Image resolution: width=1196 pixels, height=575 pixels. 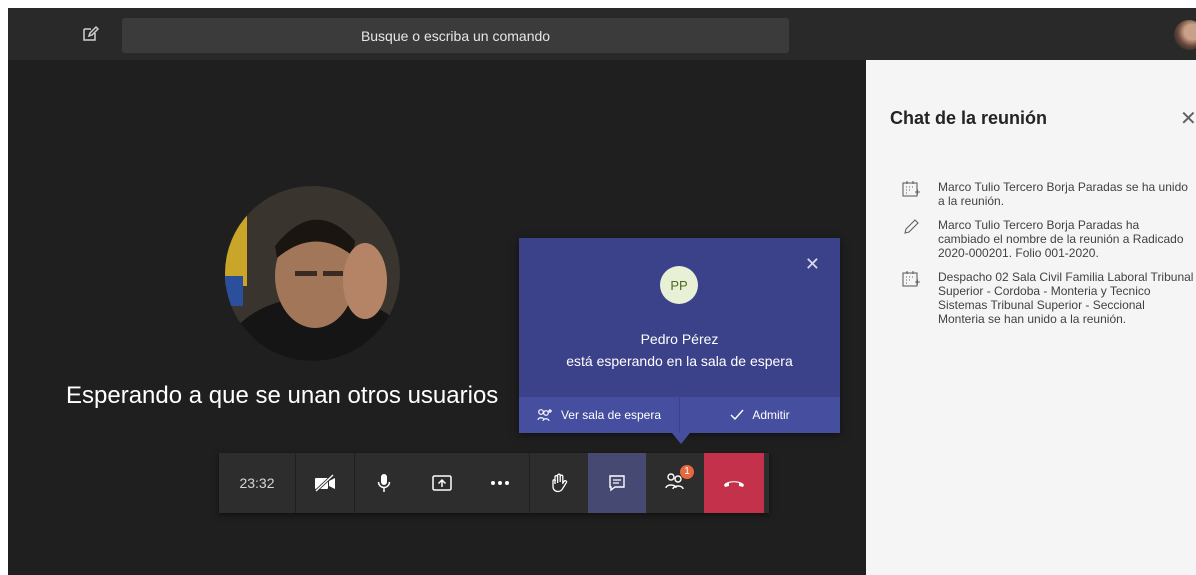 I want to click on hand-icon, so click(x=560, y=483).